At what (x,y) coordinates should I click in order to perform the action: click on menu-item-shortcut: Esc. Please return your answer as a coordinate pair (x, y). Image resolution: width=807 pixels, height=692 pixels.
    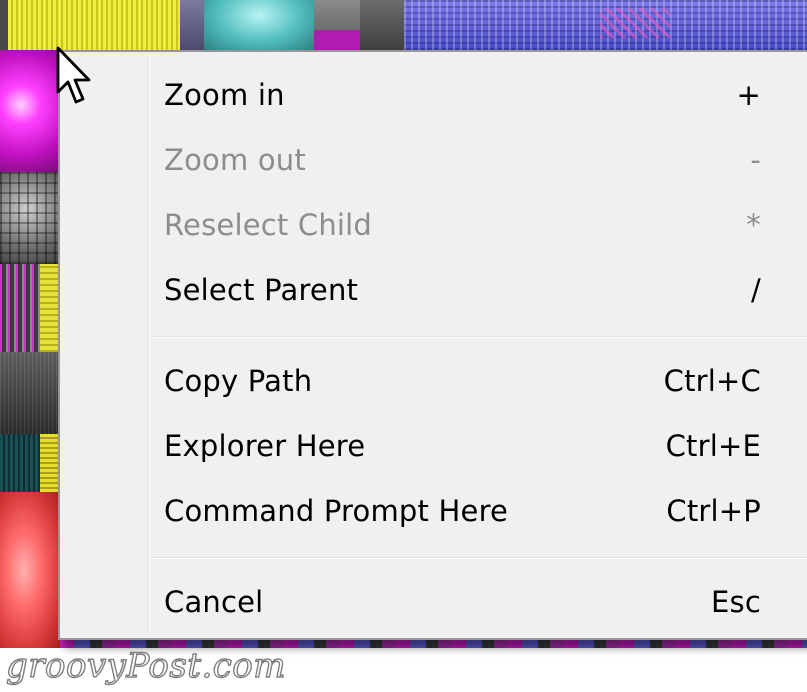
    Looking at the image, I should click on (736, 602).